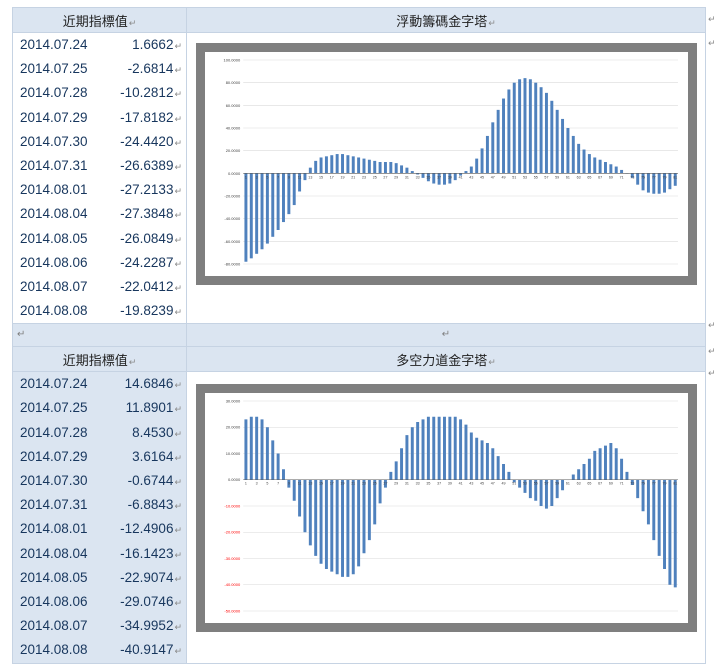  I want to click on date-label: 2014.07.31, so click(54, 166).